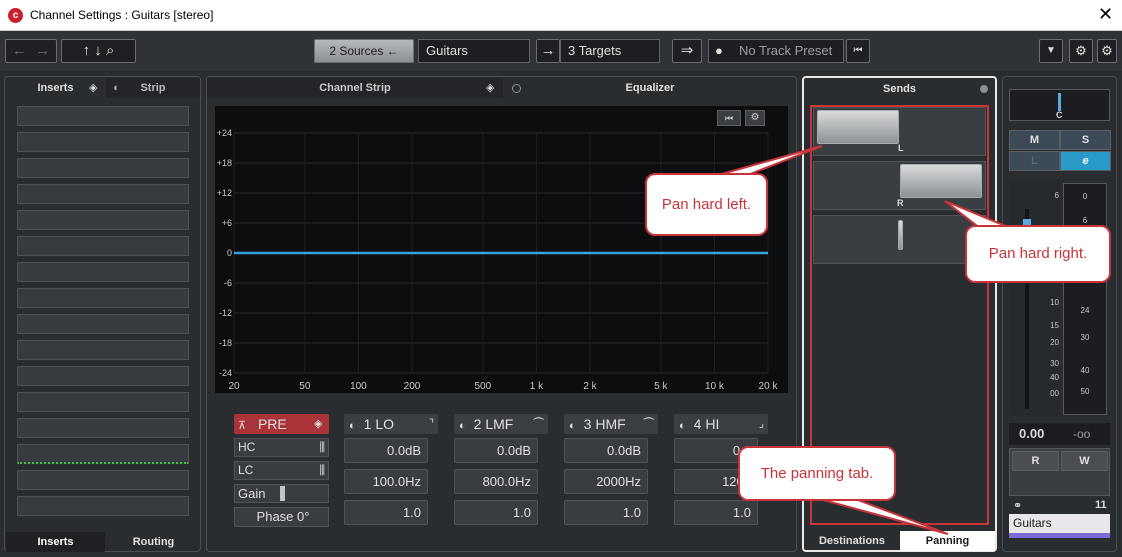  Describe the element at coordinates (610, 51) in the screenshot. I see `targets-field: 3 Targets` at that location.